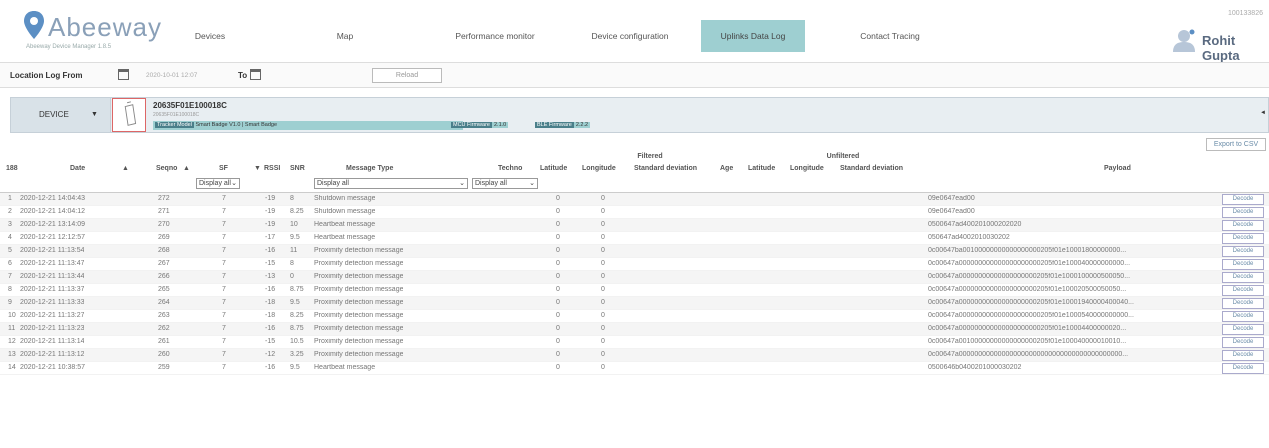 The width and height of the screenshot is (1269, 448). What do you see at coordinates (297, 168) in the screenshot?
I see `col-snr: SNR` at bounding box center [297, 168].